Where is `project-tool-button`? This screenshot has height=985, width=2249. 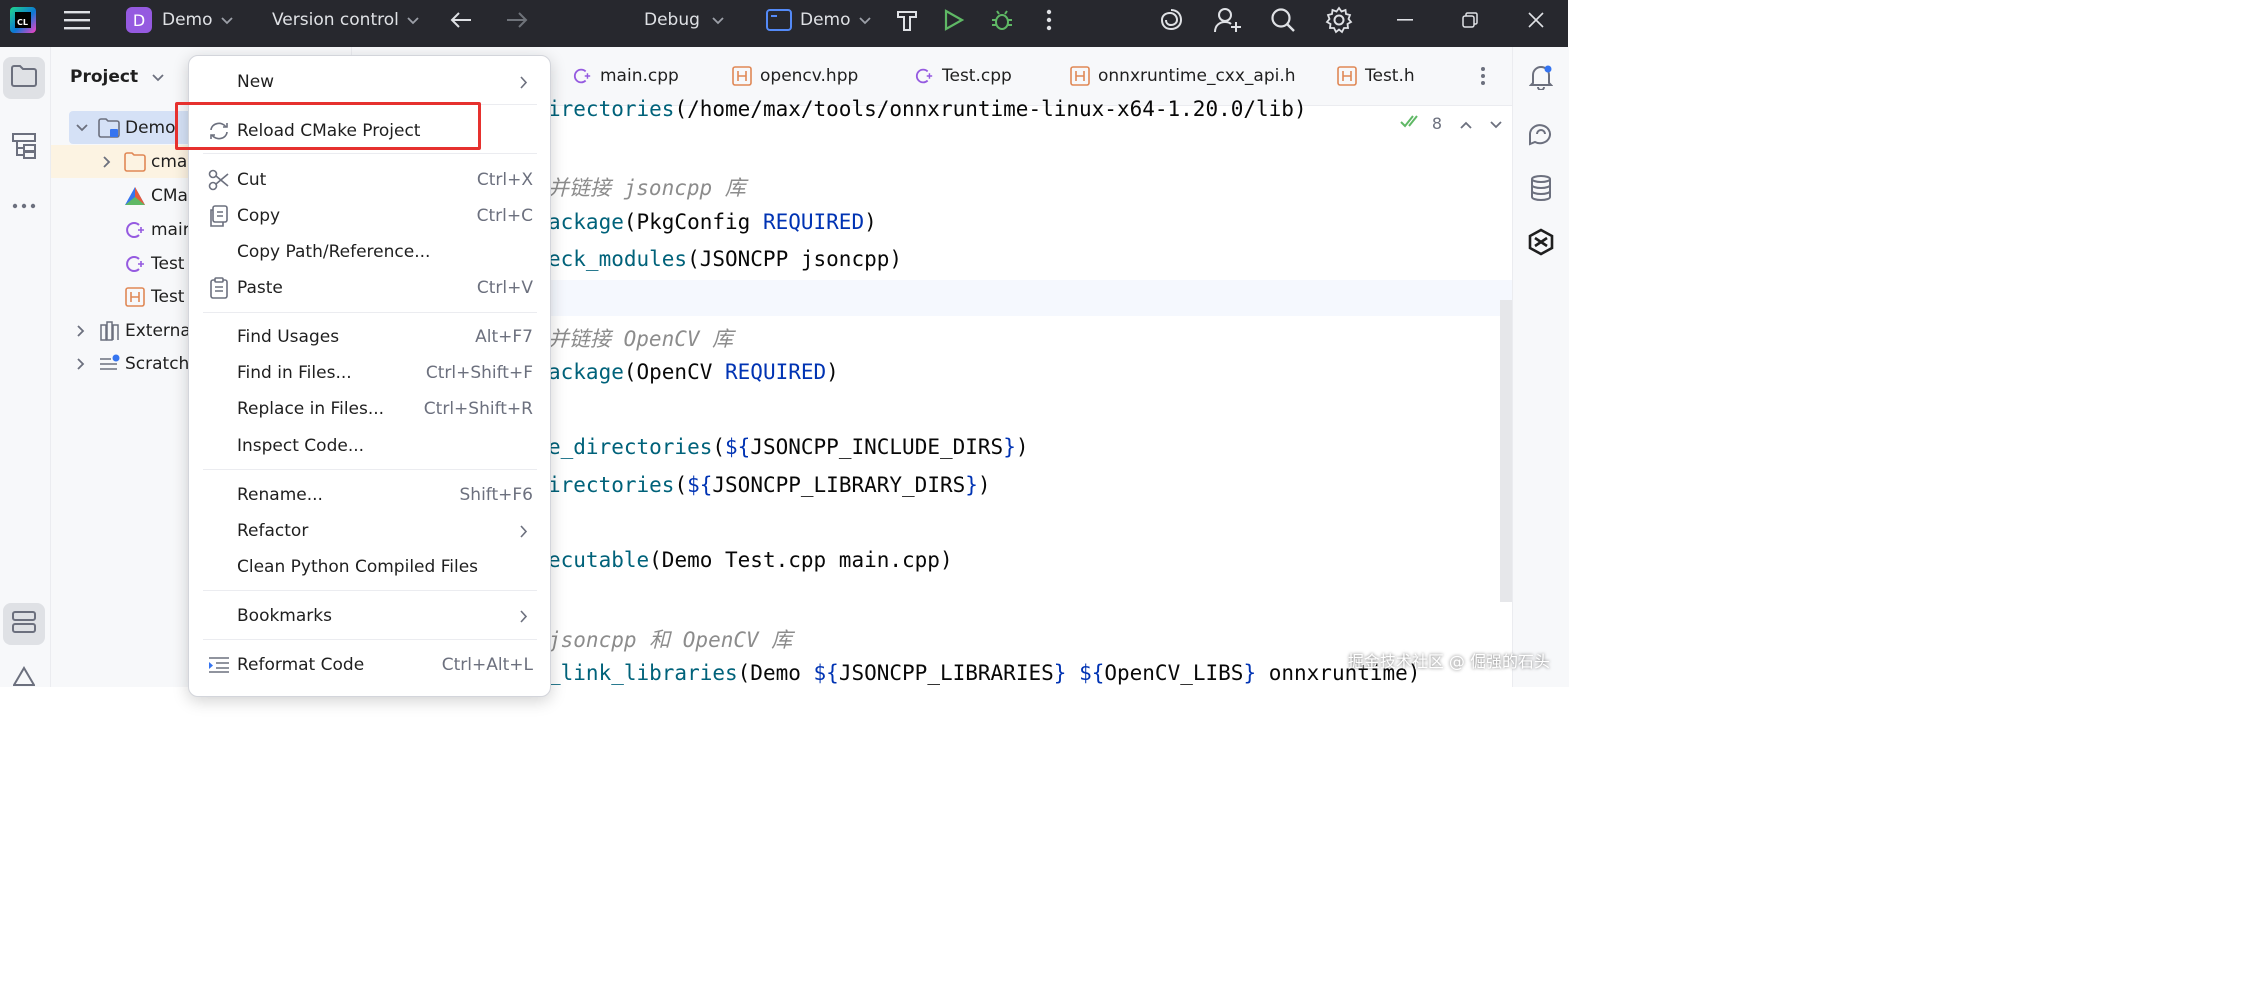 project-tool-button is located at coordinates (24, 78).